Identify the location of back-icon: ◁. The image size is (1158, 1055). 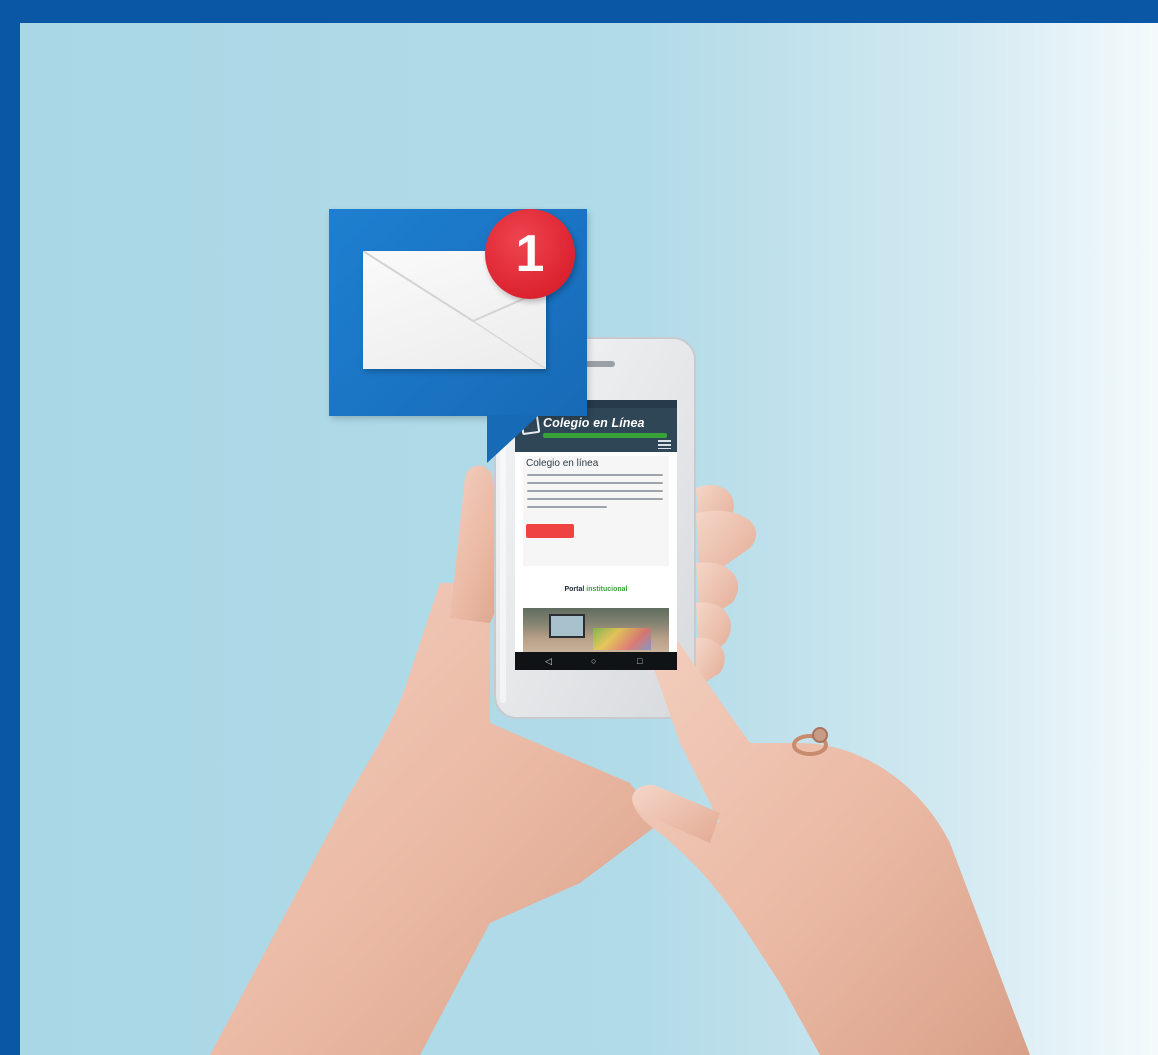
(548, 661).